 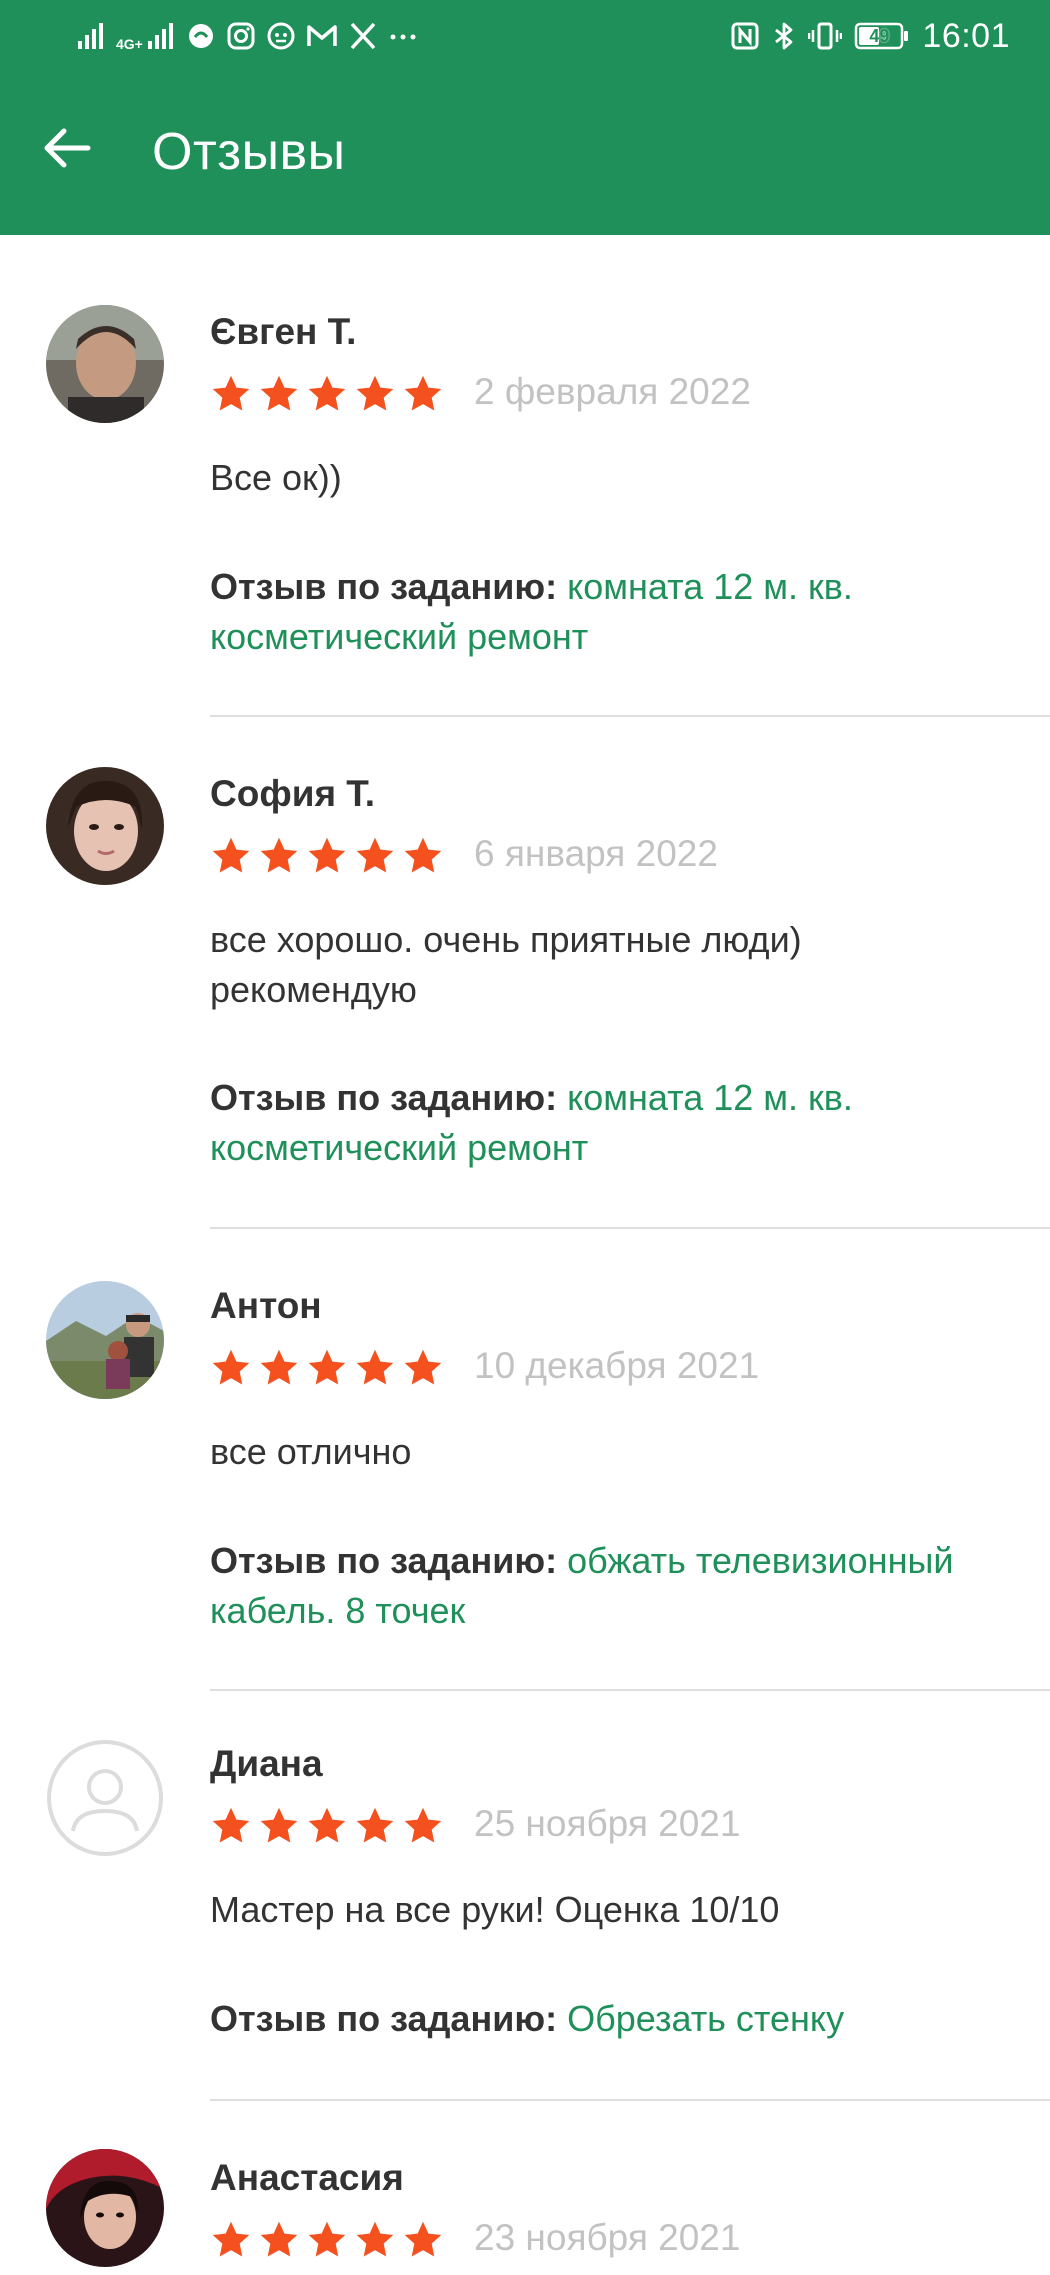 I want to click on review-date: 10 декабря 2021, so click(x=617, y=1365).